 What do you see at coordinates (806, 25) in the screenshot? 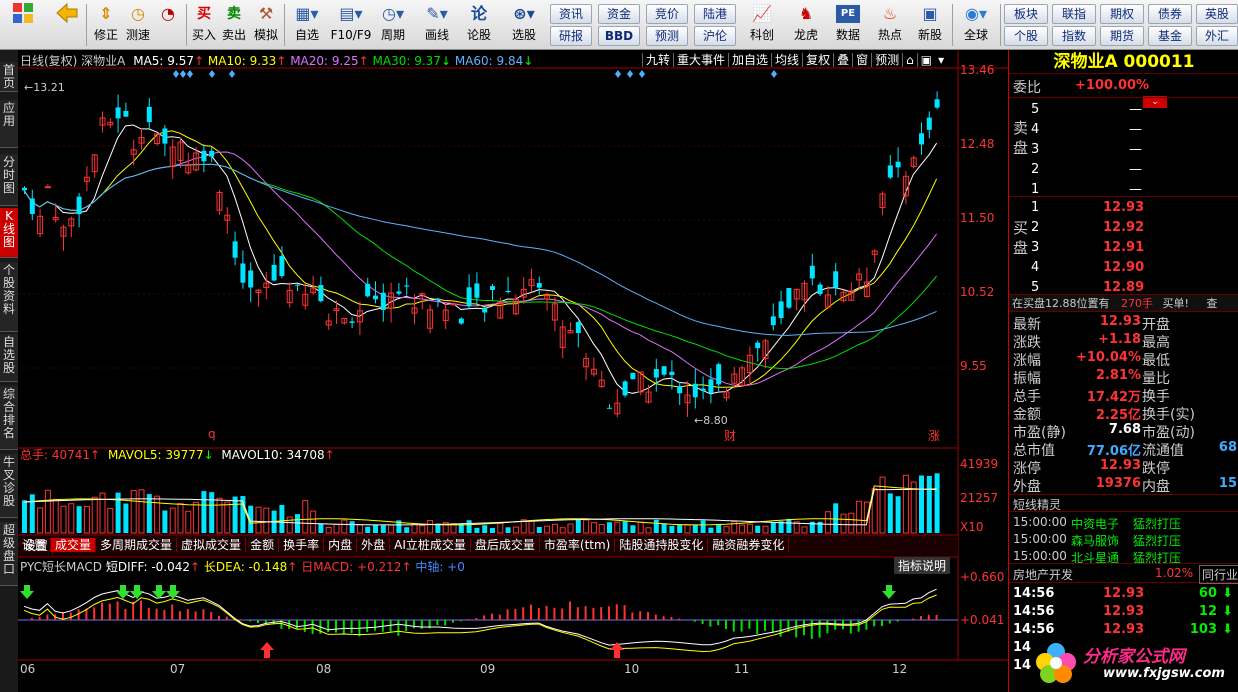
I see `dragon-tiger-button: ♞ 龙虎` at bounding box center [806, 25].